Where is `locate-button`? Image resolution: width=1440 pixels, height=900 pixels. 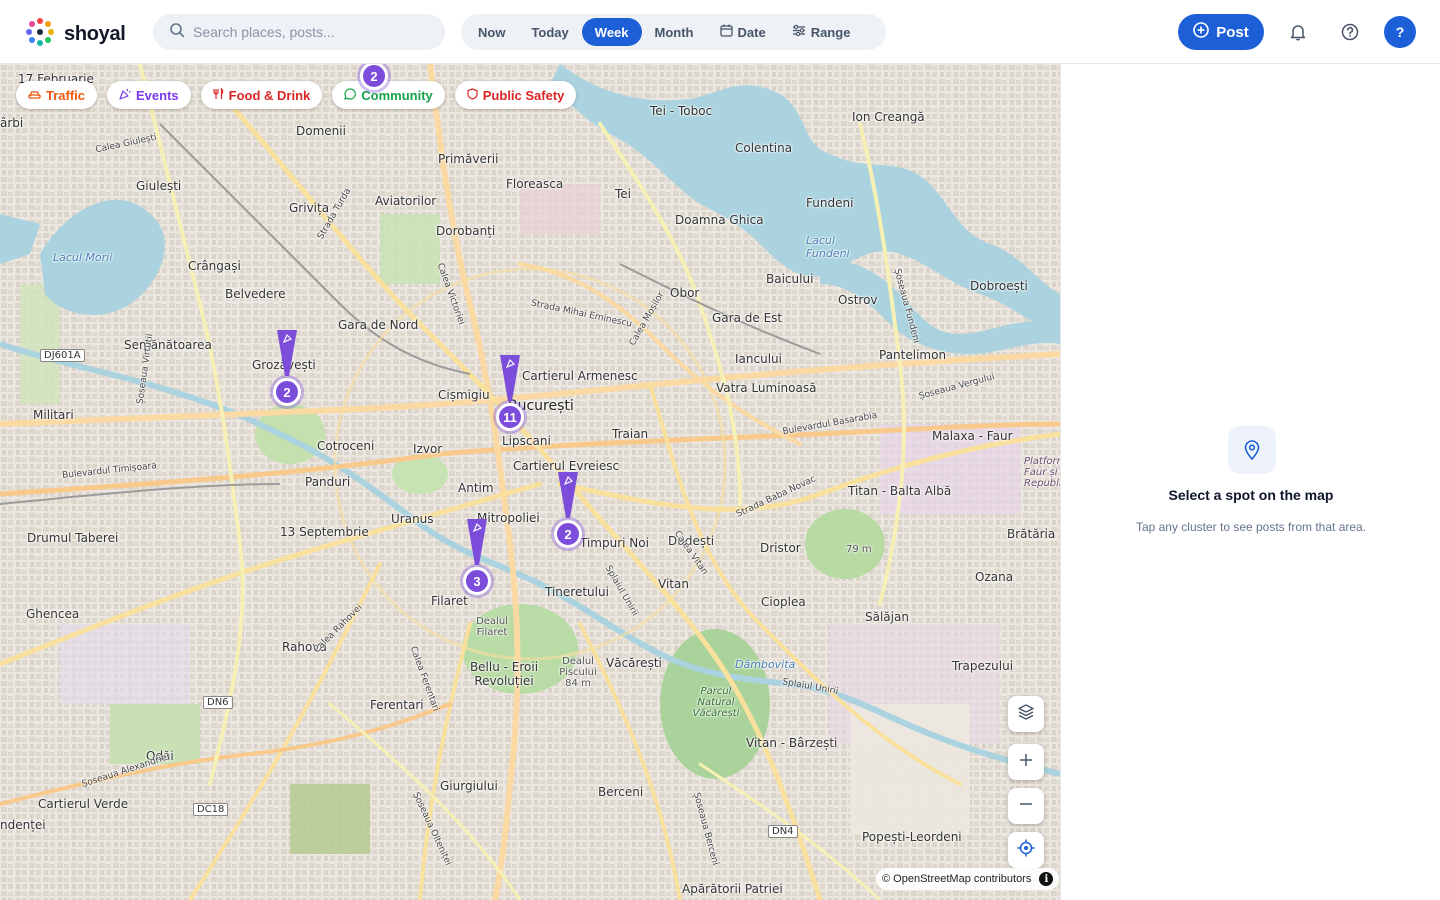 locate-button is located at coordinates (1026, 850).